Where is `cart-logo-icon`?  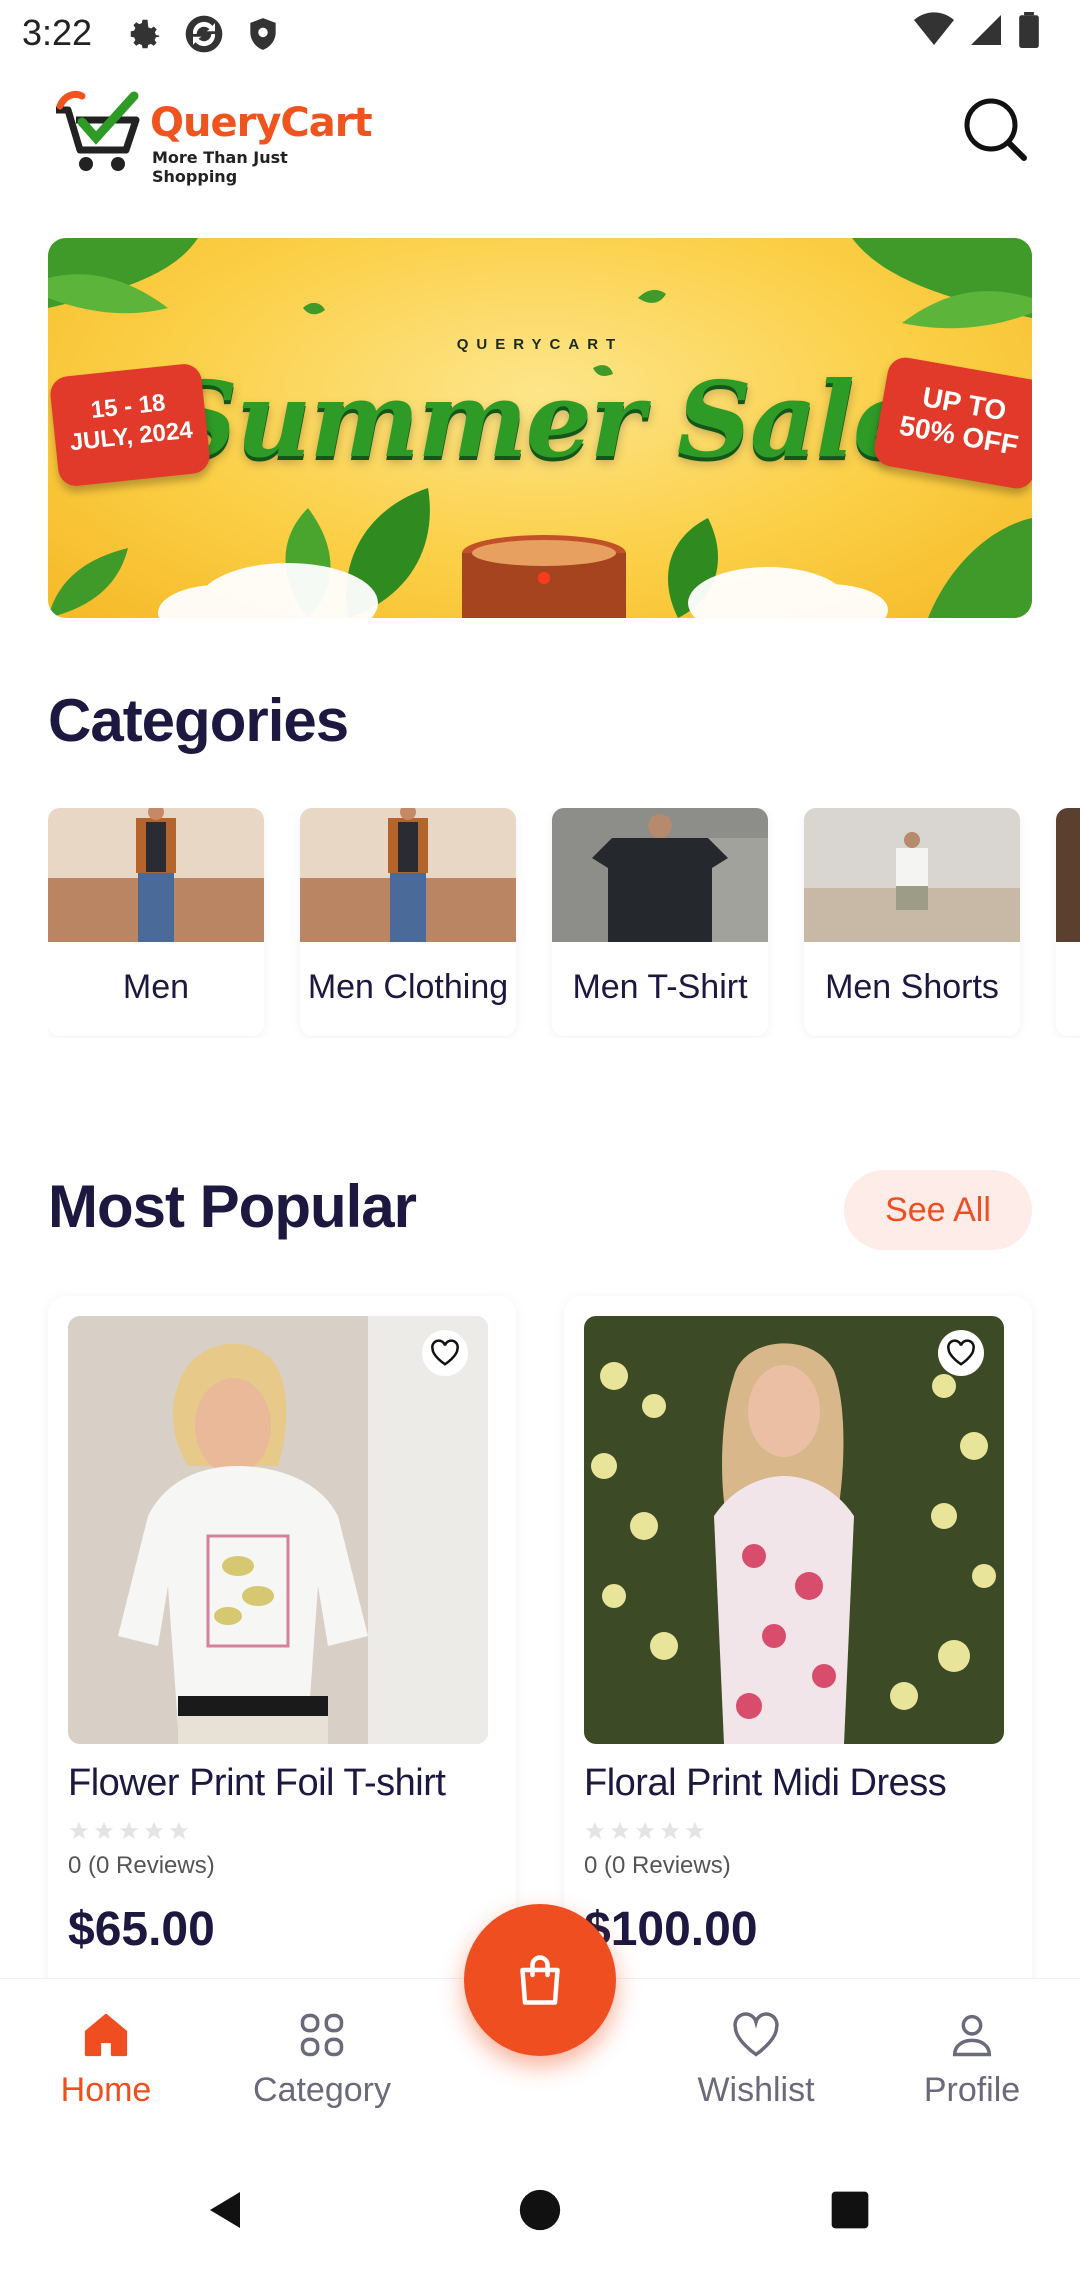
cart-logo-icon is located at coordinates (98, 130).